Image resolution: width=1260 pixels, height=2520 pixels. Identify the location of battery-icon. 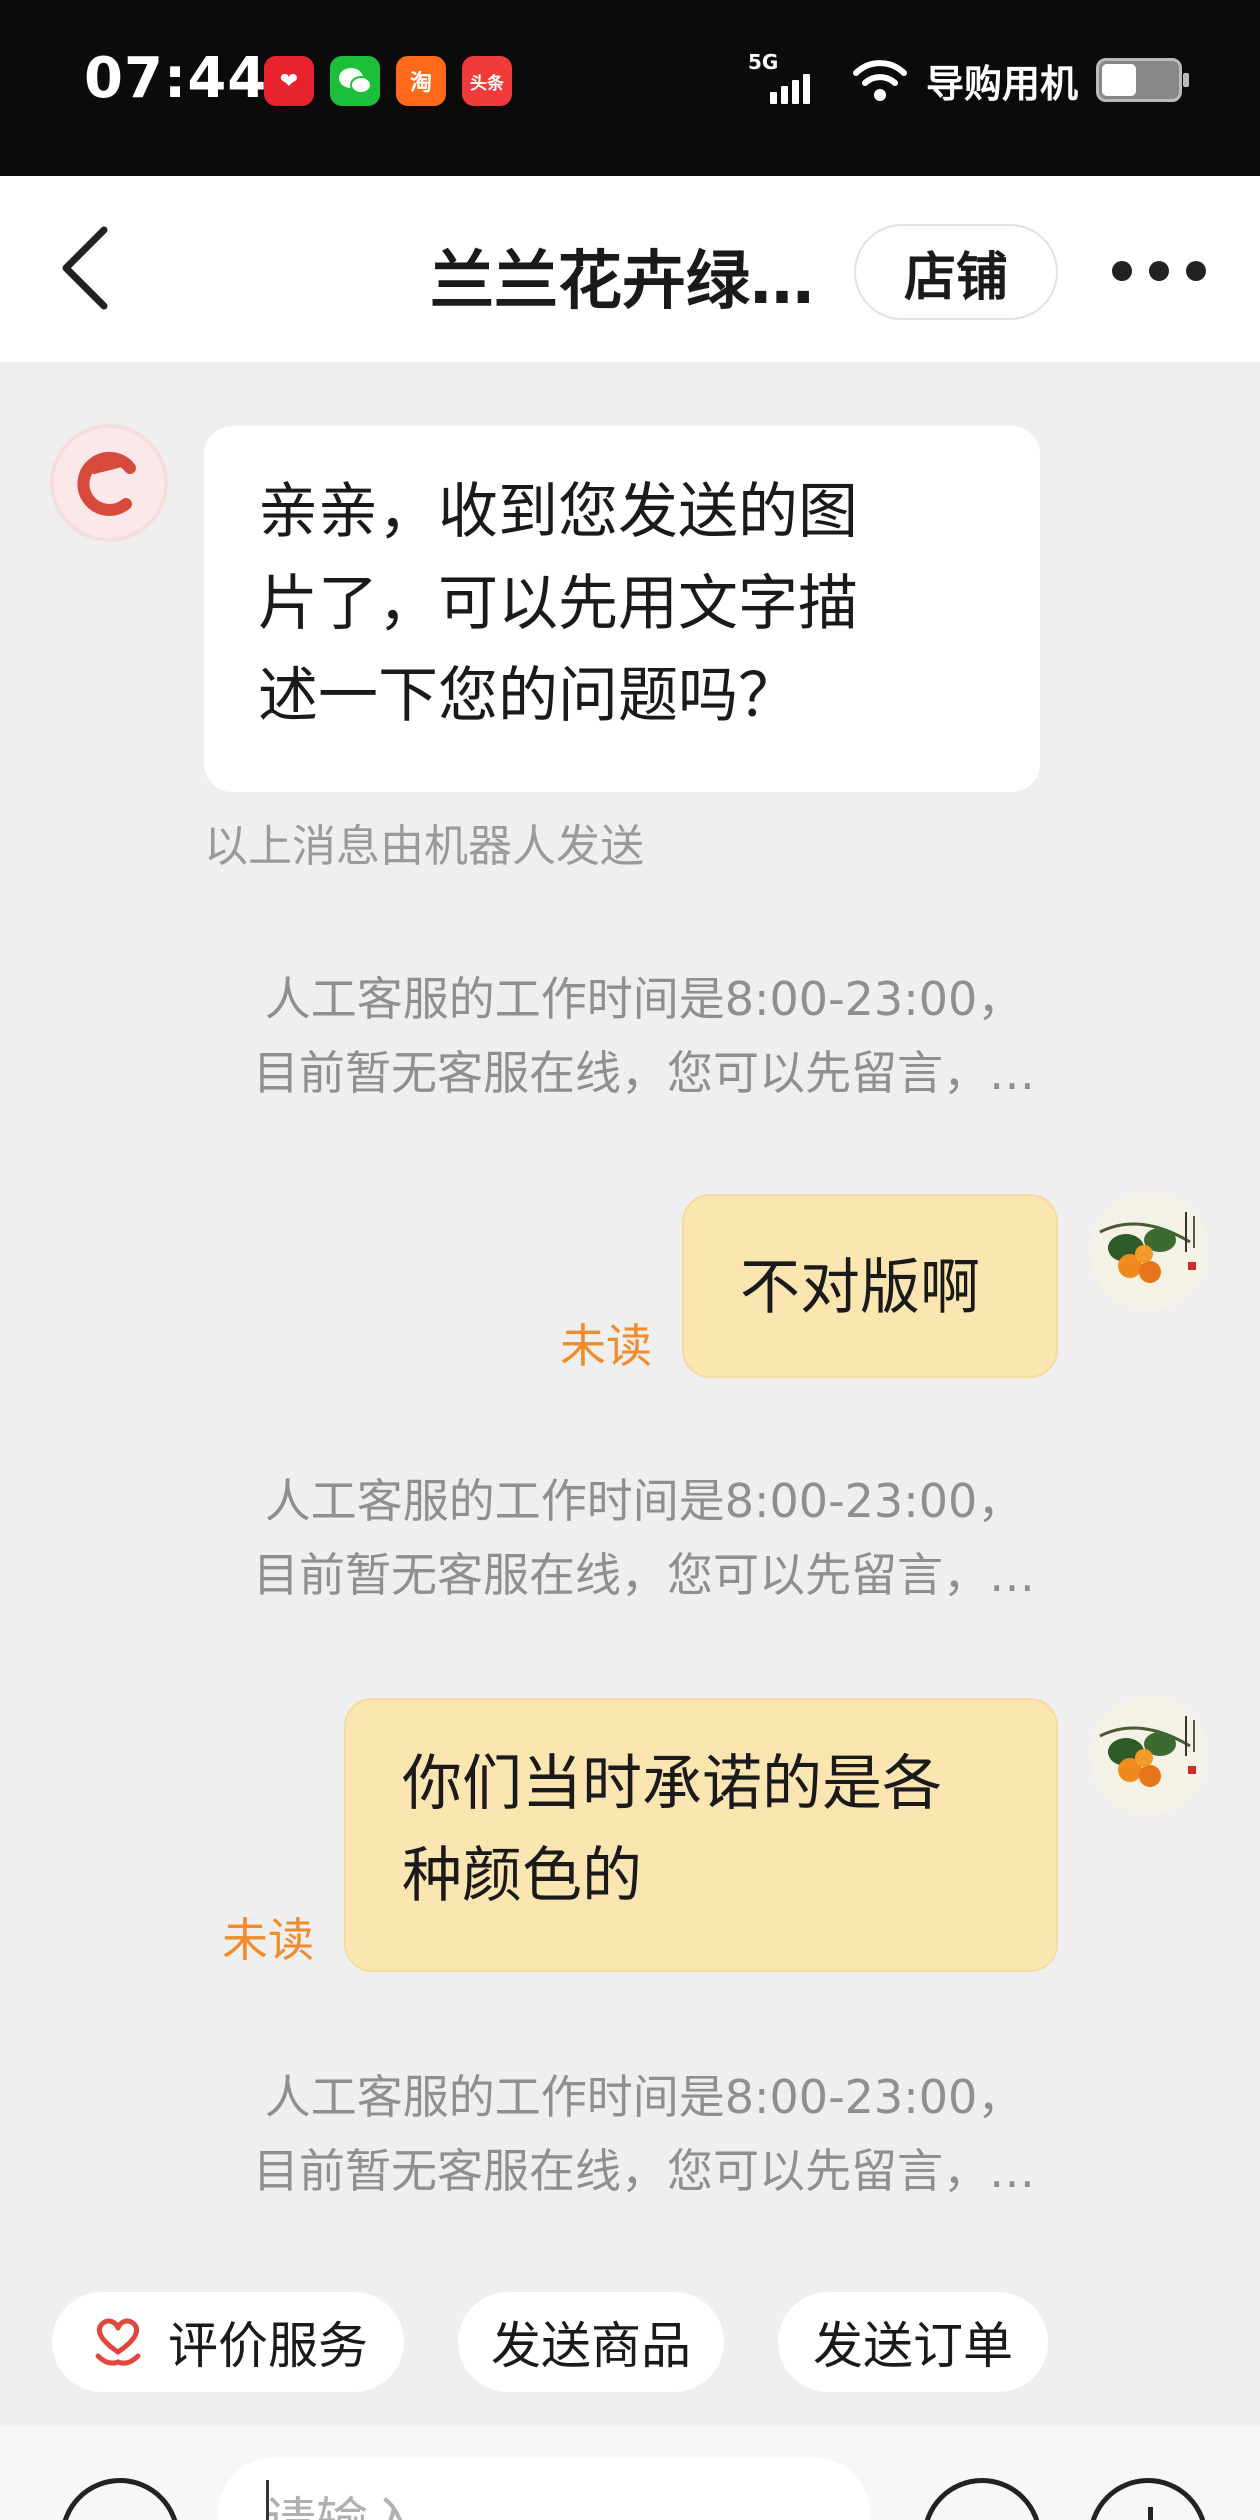
(1142, 80).